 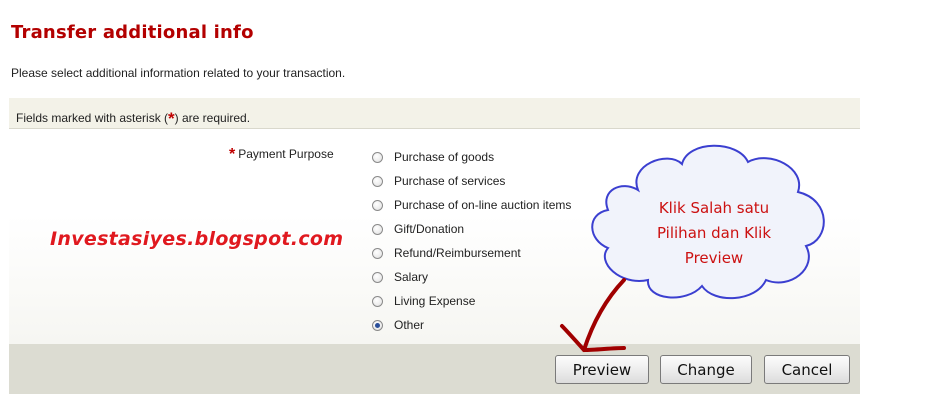 I want to click on radio-option-gift-donation: Gift/Donation, so click(x=471, y=229).